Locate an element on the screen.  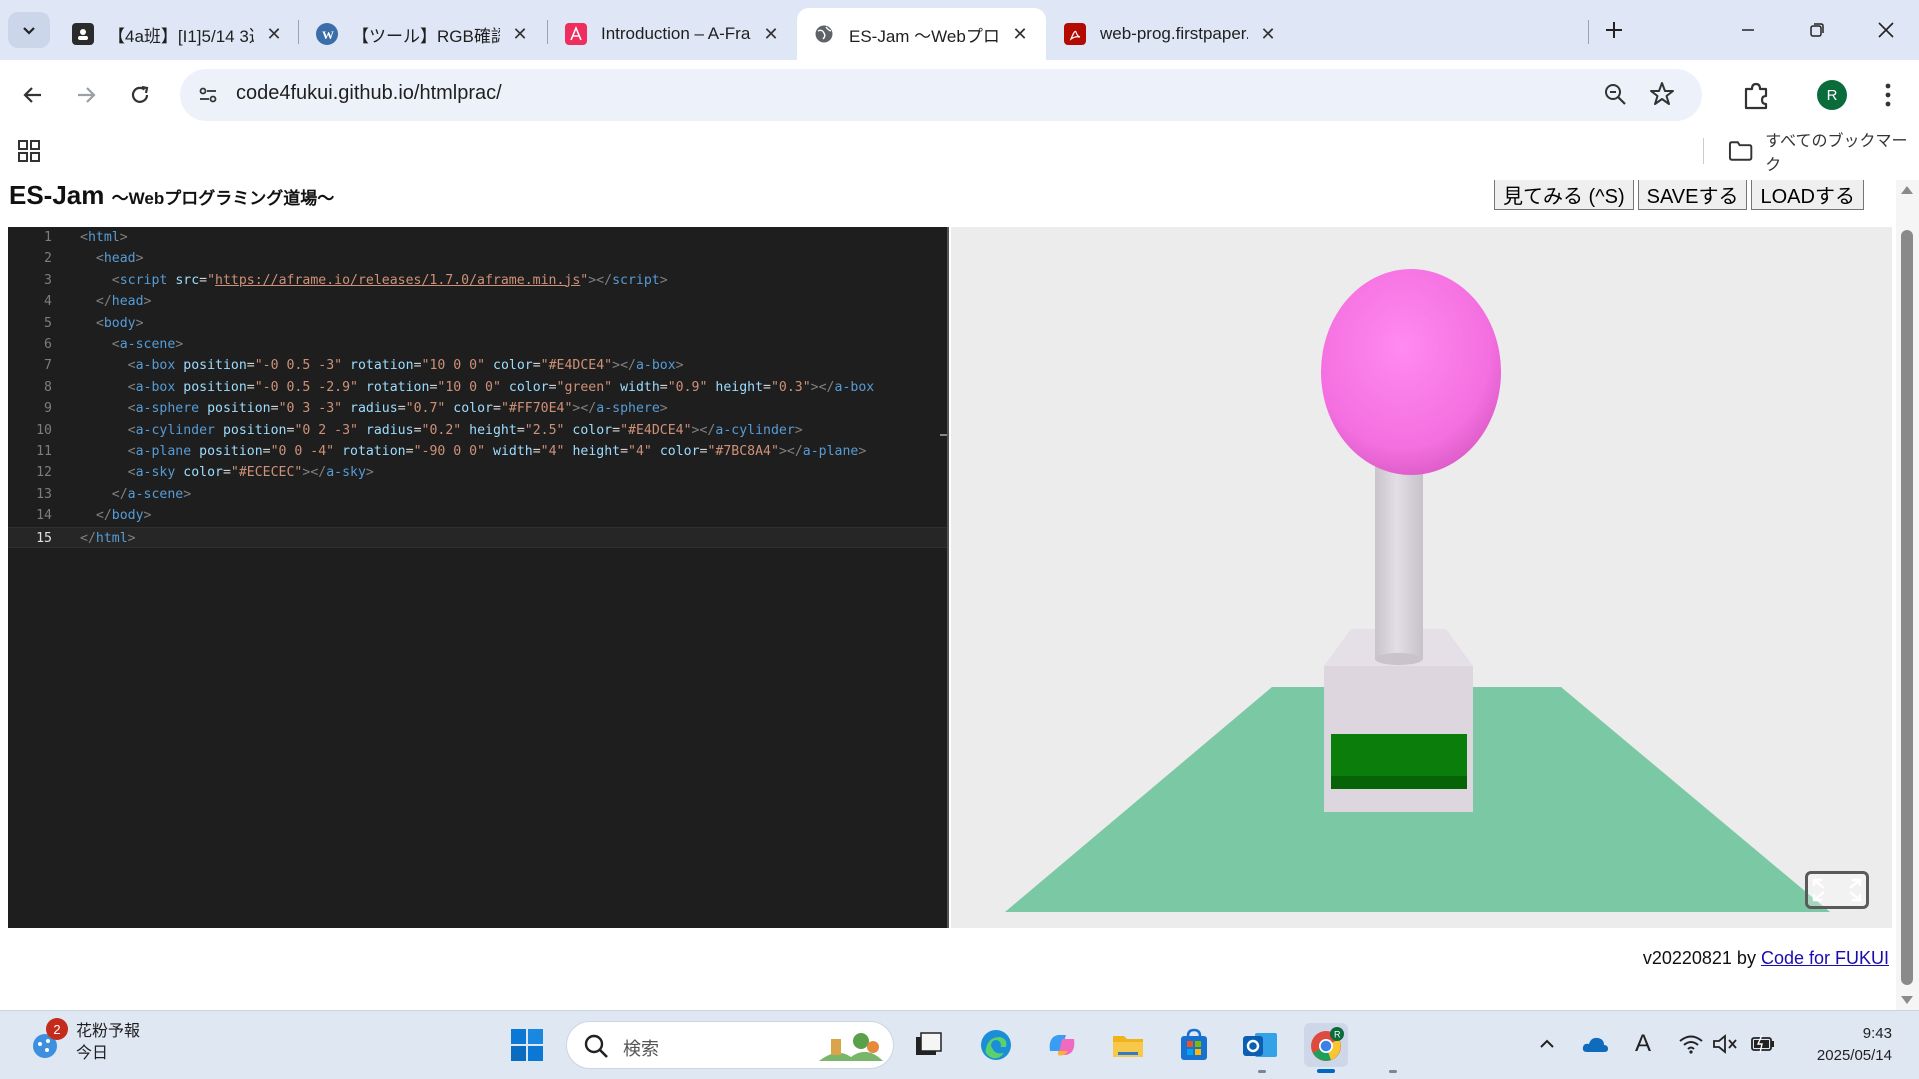
code-line: 5 <body> is located at coordinates (477, 323).